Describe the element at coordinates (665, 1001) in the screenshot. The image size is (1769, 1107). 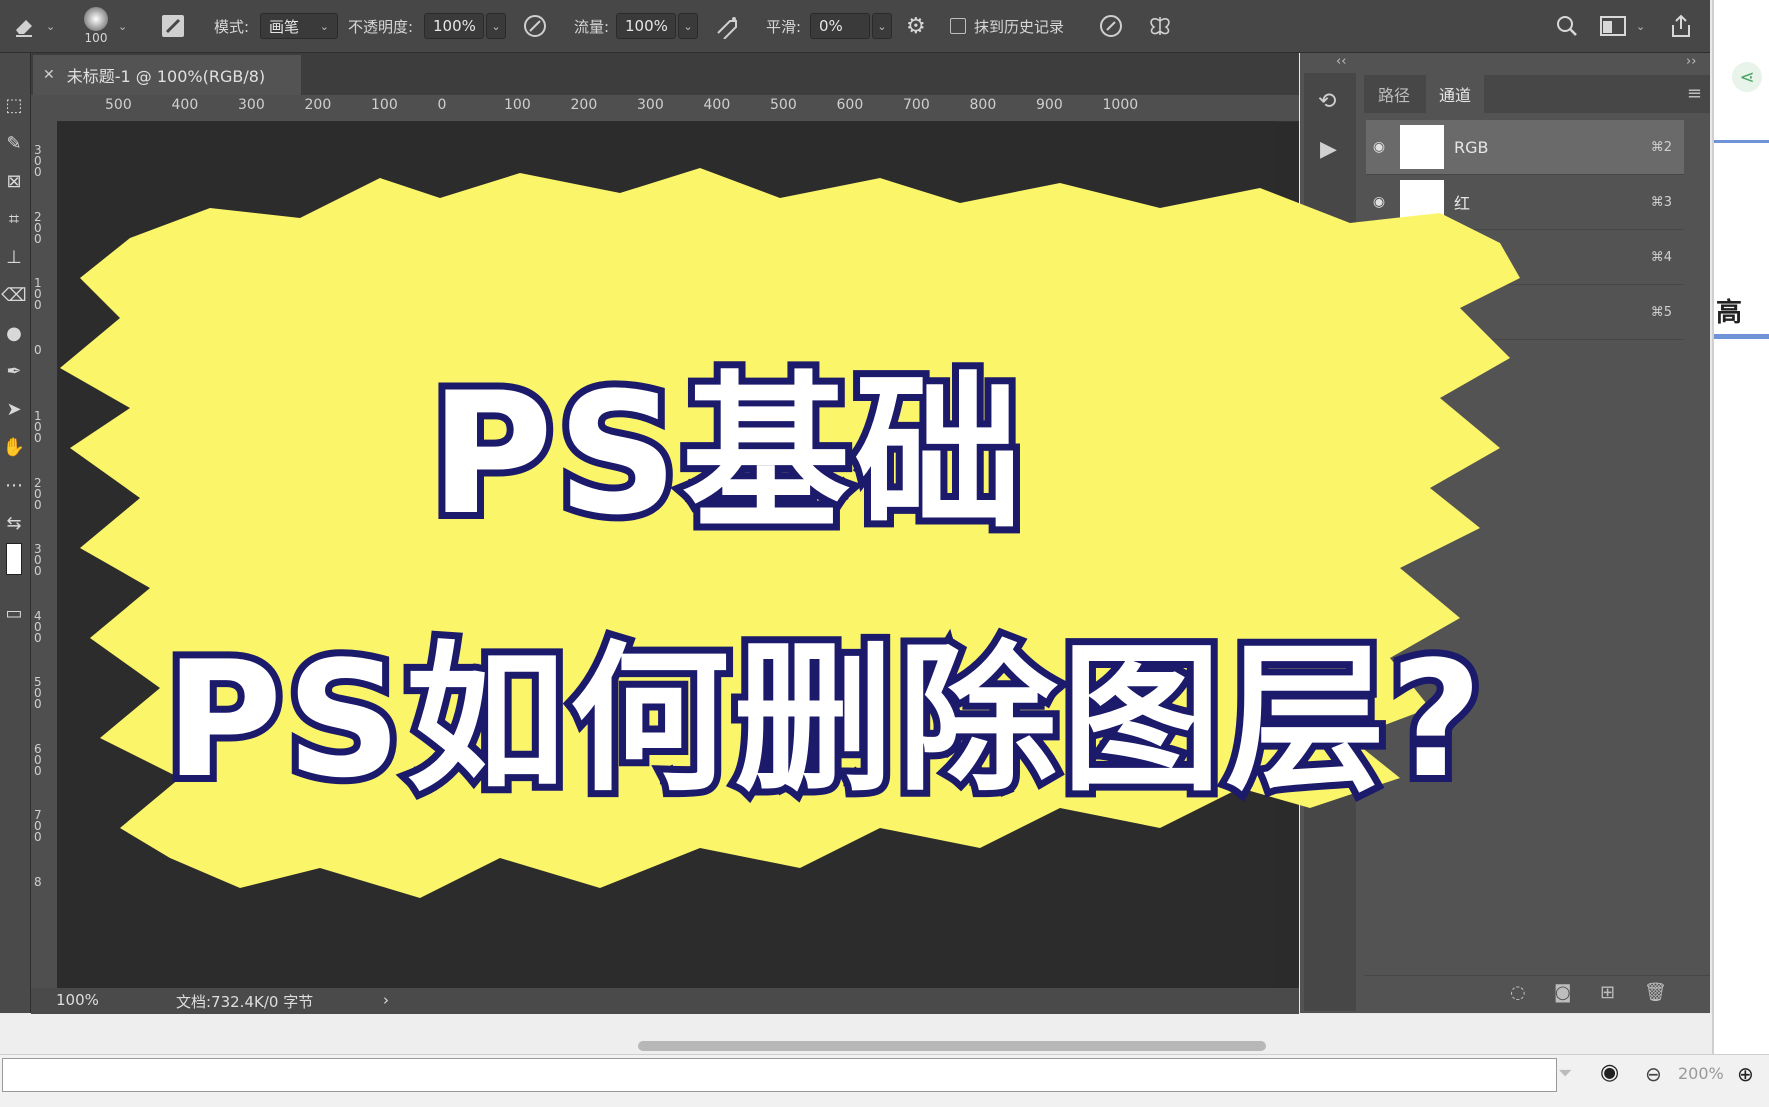
I see `status-bar: 100% 文档:732.4K/0 字节 ›` at that location.